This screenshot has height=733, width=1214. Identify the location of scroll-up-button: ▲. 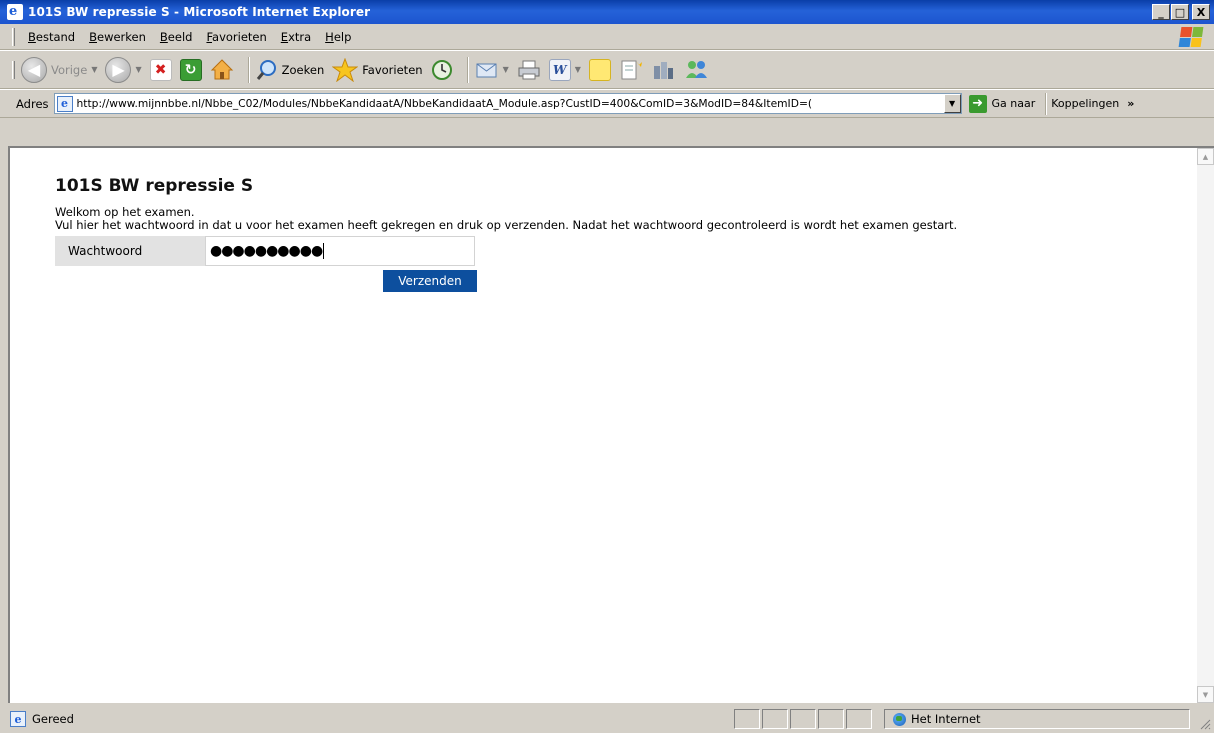
(1205, 156).